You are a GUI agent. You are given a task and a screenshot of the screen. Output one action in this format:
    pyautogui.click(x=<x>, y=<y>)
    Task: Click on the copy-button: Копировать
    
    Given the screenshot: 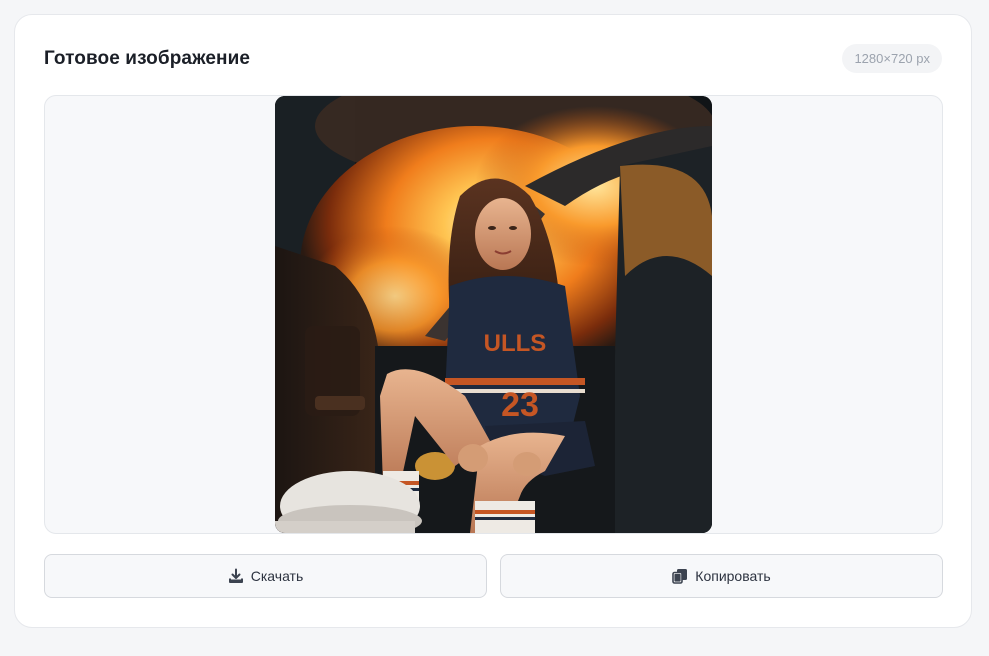 What is the action you would take?
    pyautogui.click(x=721, y=576)
    